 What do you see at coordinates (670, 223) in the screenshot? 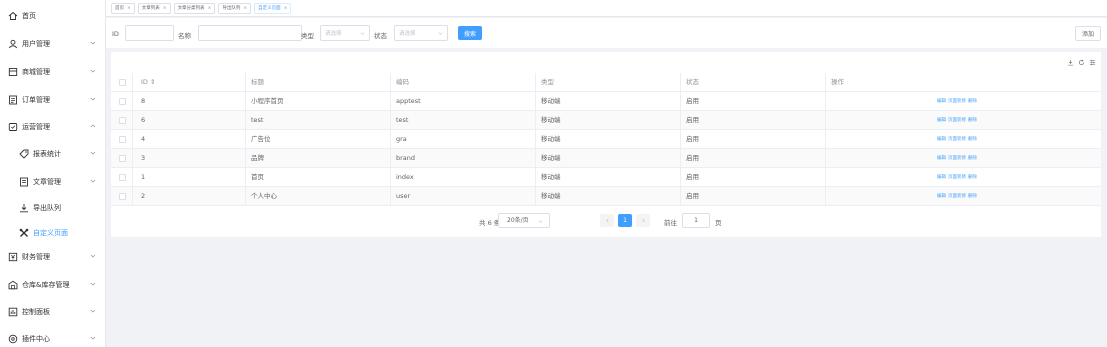
I see `goto-label: 前往` at bounding box center [670, 223].